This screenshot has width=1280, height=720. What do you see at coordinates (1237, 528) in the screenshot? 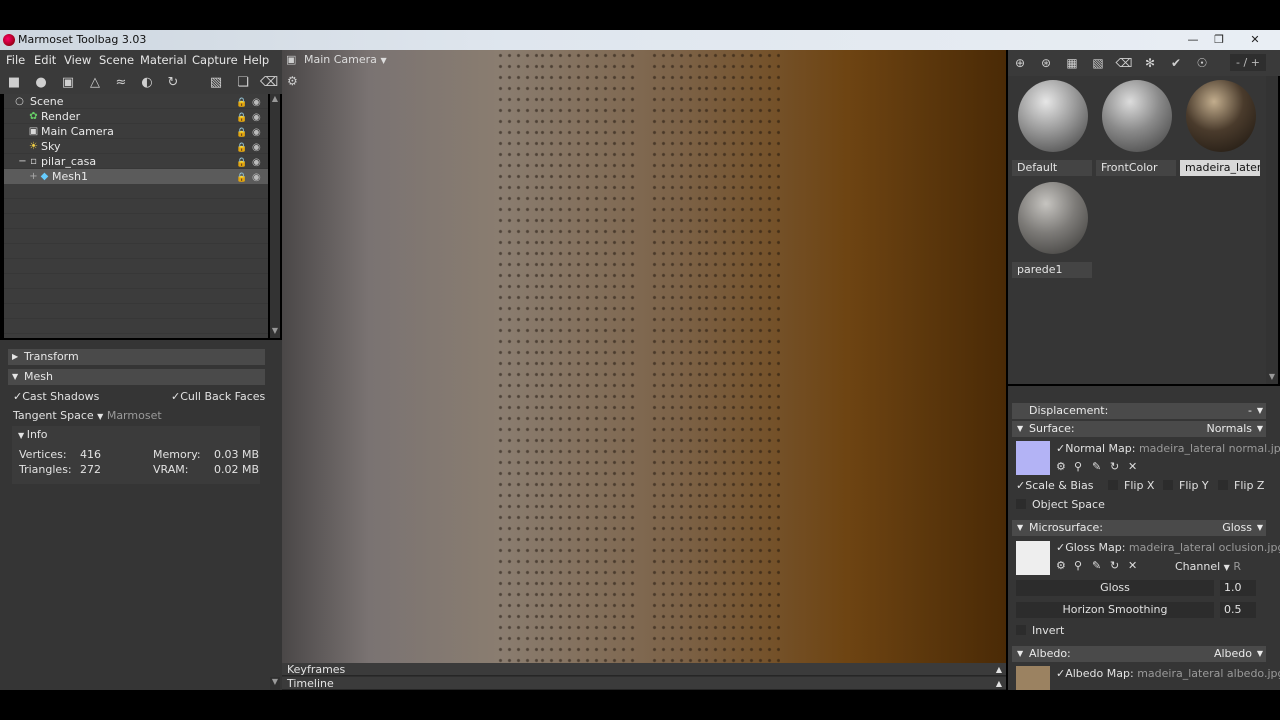
I see `microsurface-mode-dropdown: Gloss` at bounding box center [1237, 528].